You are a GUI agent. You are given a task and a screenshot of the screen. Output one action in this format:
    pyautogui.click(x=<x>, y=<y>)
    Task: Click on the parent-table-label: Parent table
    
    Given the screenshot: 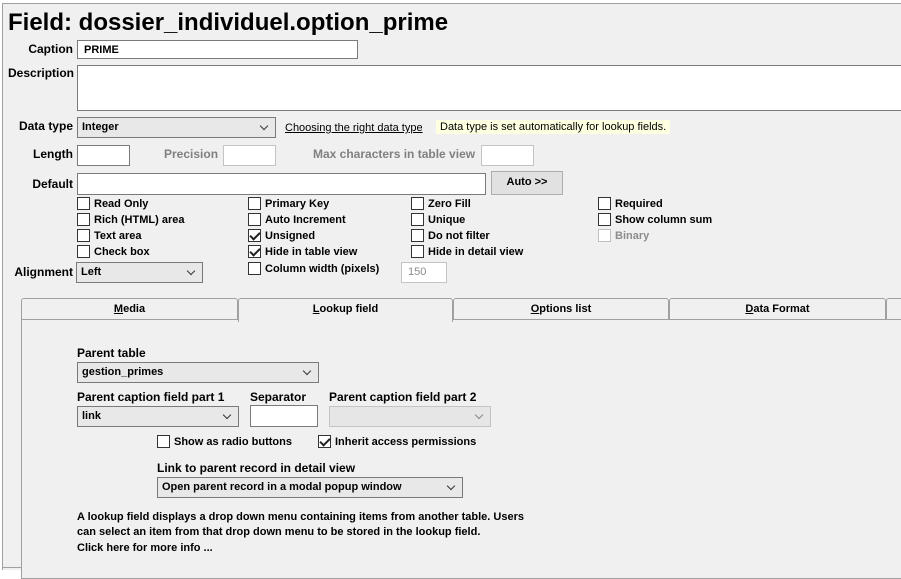 What is the action you would take?
    pyautogui.click(x=111, y=353)
    